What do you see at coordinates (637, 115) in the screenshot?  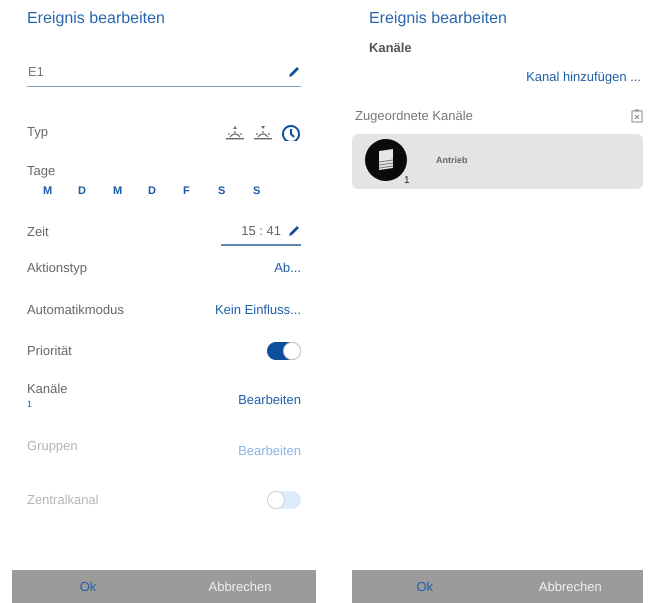 I see `clipboard-delete-icon` at bounding box center [637, 115].